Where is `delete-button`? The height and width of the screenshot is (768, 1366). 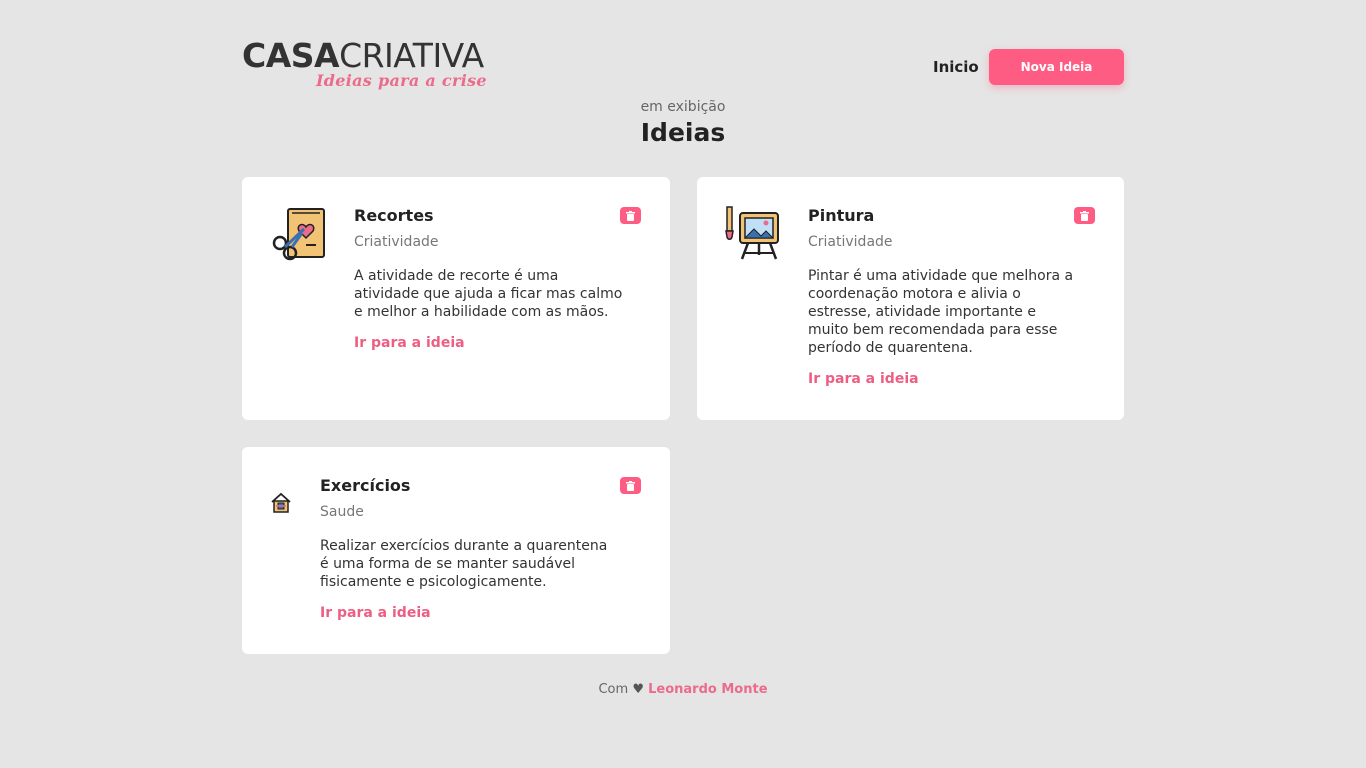
delete-button is located at coordinates (630, 485).